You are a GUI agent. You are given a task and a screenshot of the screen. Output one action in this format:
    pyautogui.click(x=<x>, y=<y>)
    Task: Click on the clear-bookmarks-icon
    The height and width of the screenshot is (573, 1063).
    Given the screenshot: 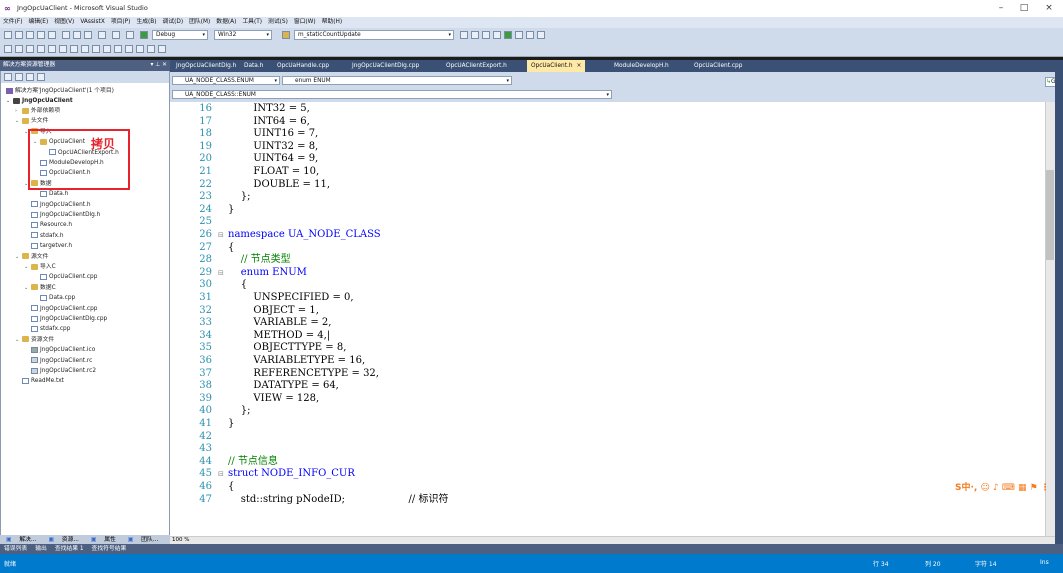 What is the action you would take?
    pyautogui.click(x=151, y=49)
    